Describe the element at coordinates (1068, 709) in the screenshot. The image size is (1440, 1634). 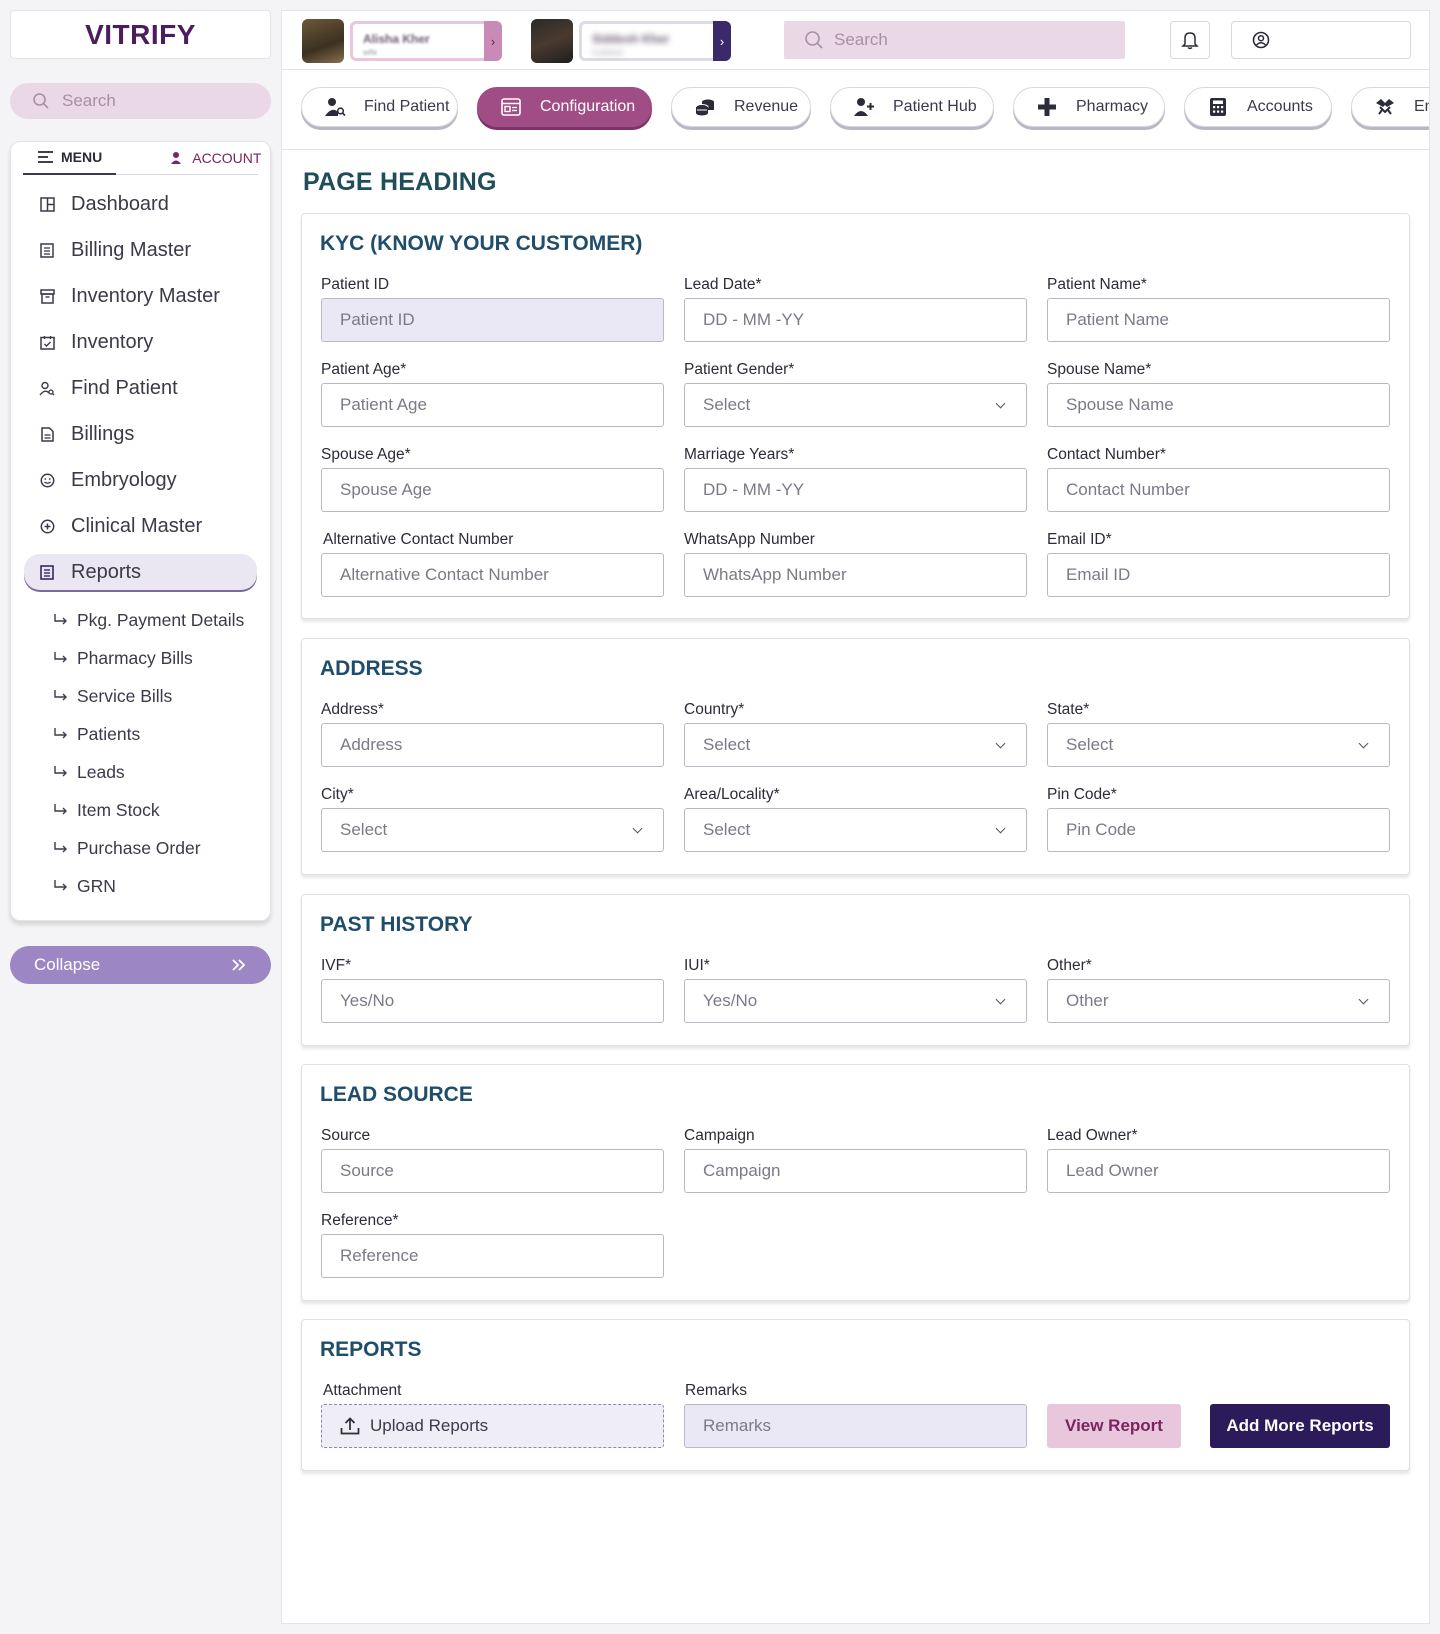
I see `field-label: State*` at that location.